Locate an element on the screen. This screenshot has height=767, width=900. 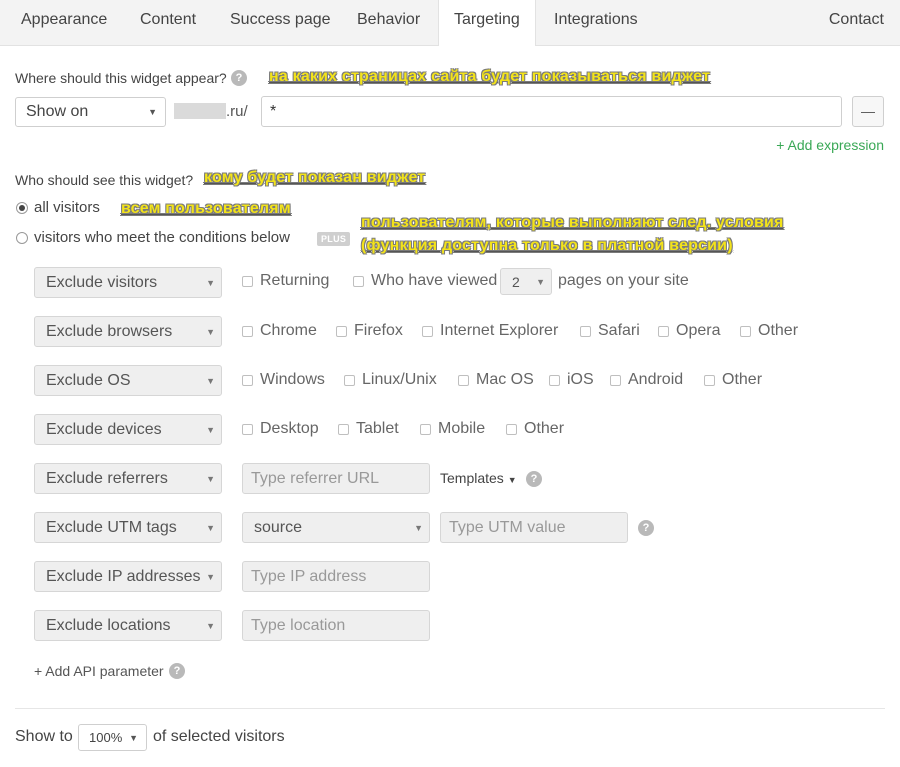
utm-value-placeholder: Type UTM value is located at coordinates (507, 527).